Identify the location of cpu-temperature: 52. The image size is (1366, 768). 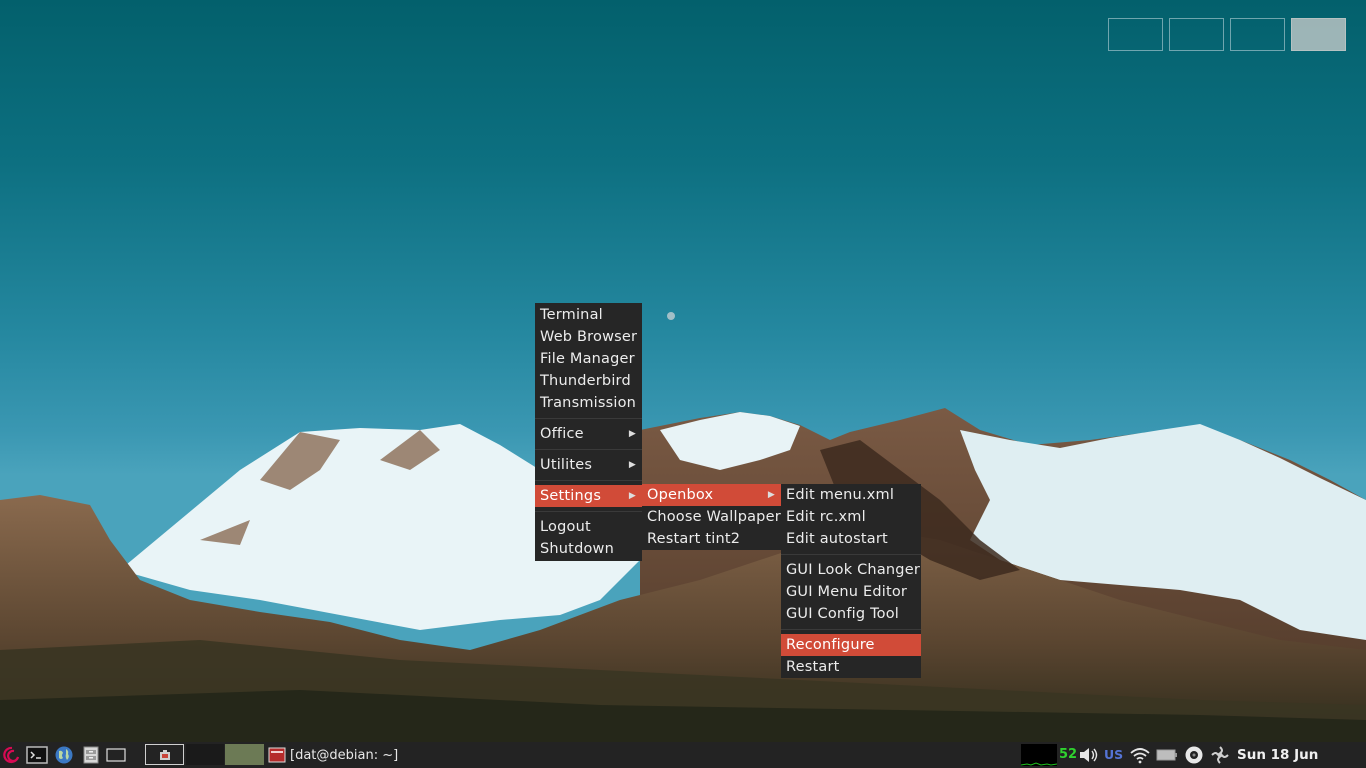
(1068, 754).